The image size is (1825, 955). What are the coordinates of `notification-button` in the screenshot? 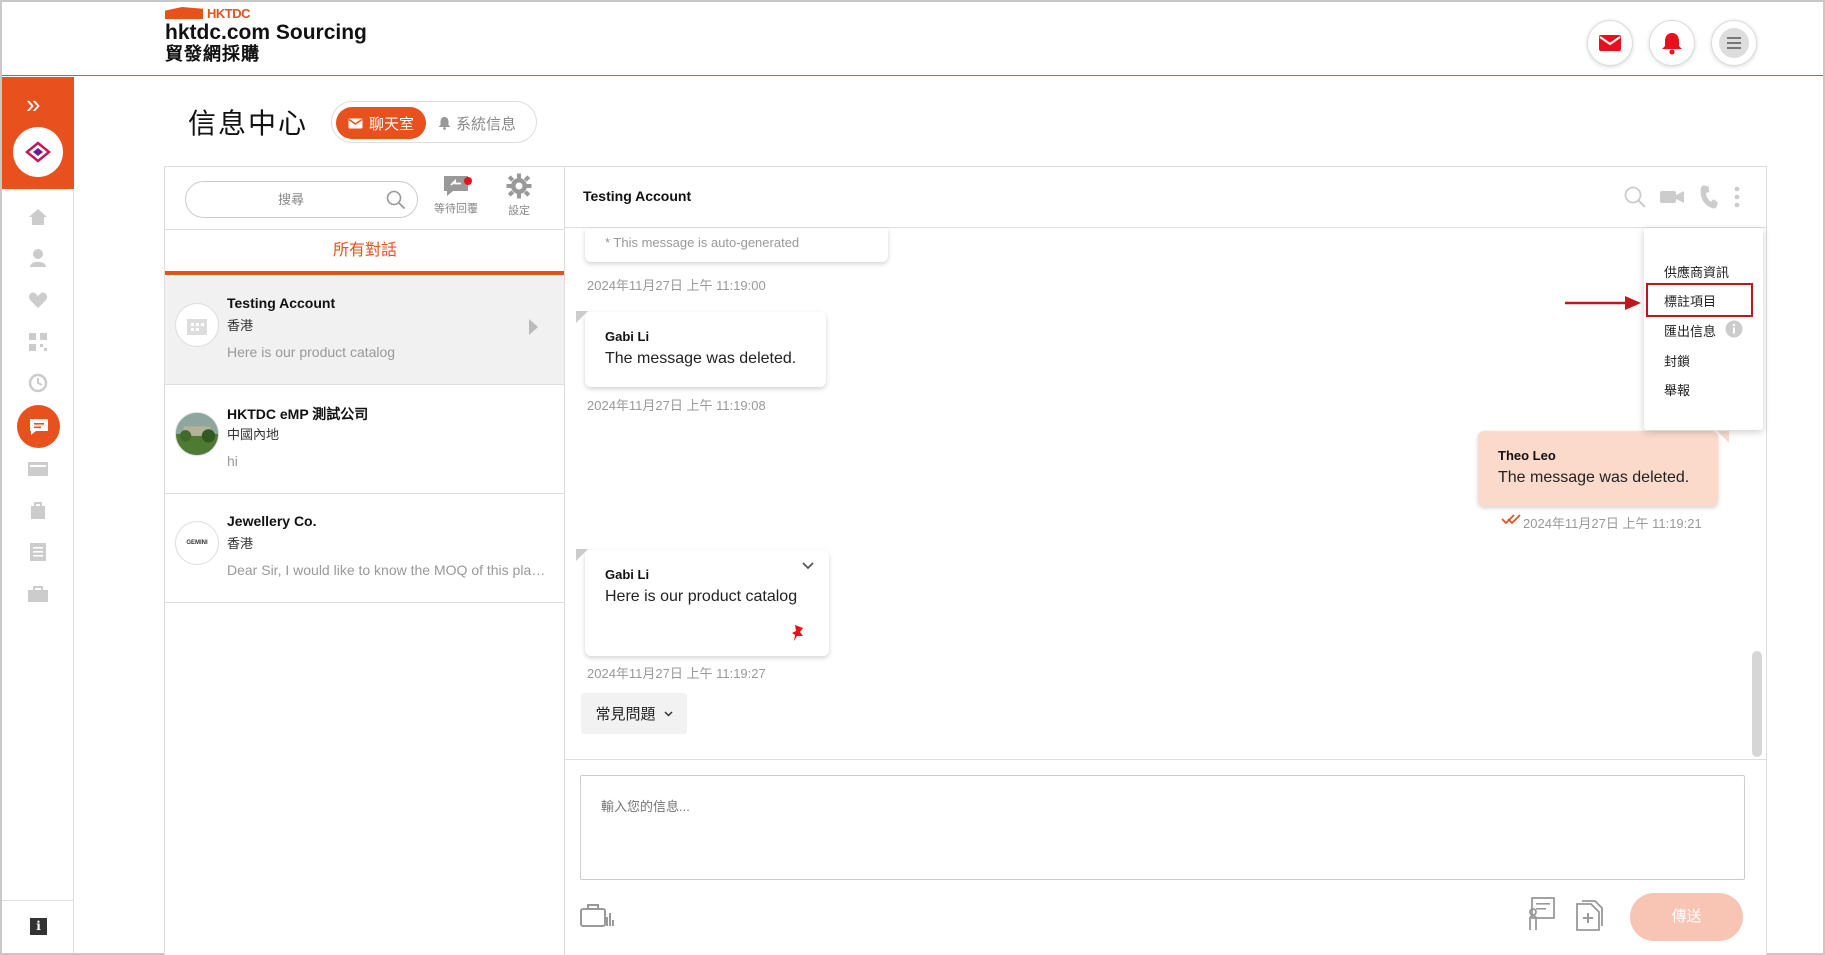 It's located at (1672, 43).